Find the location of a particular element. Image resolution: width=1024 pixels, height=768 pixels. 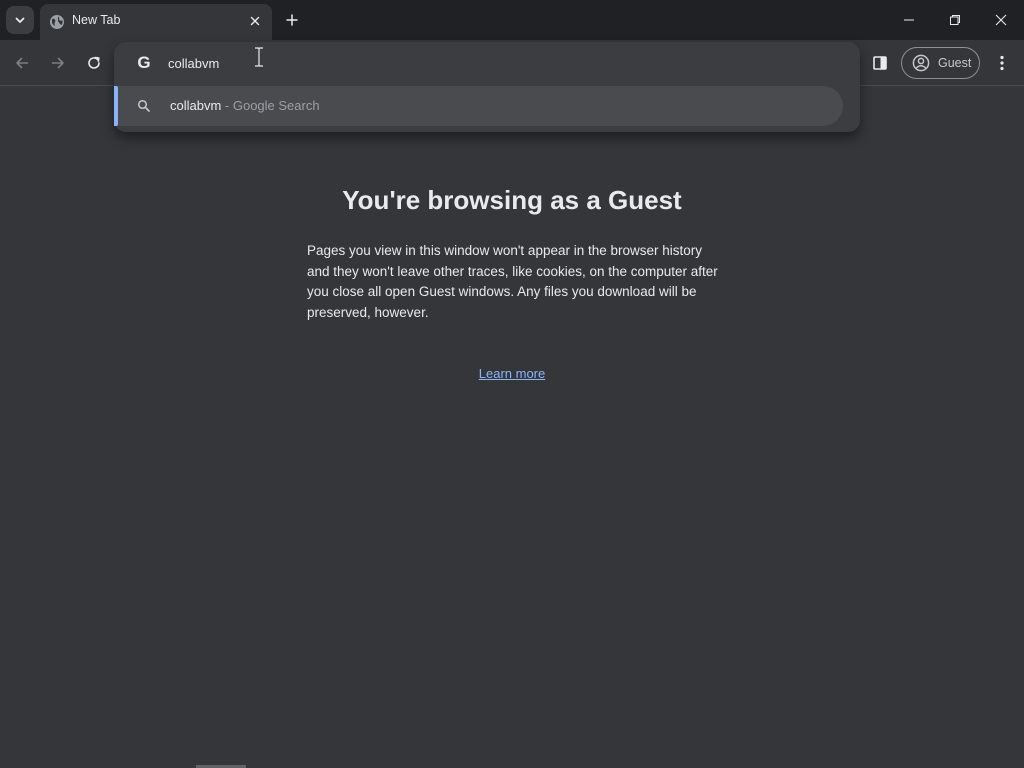

tab-close-button is located at coordinates (255, 21).